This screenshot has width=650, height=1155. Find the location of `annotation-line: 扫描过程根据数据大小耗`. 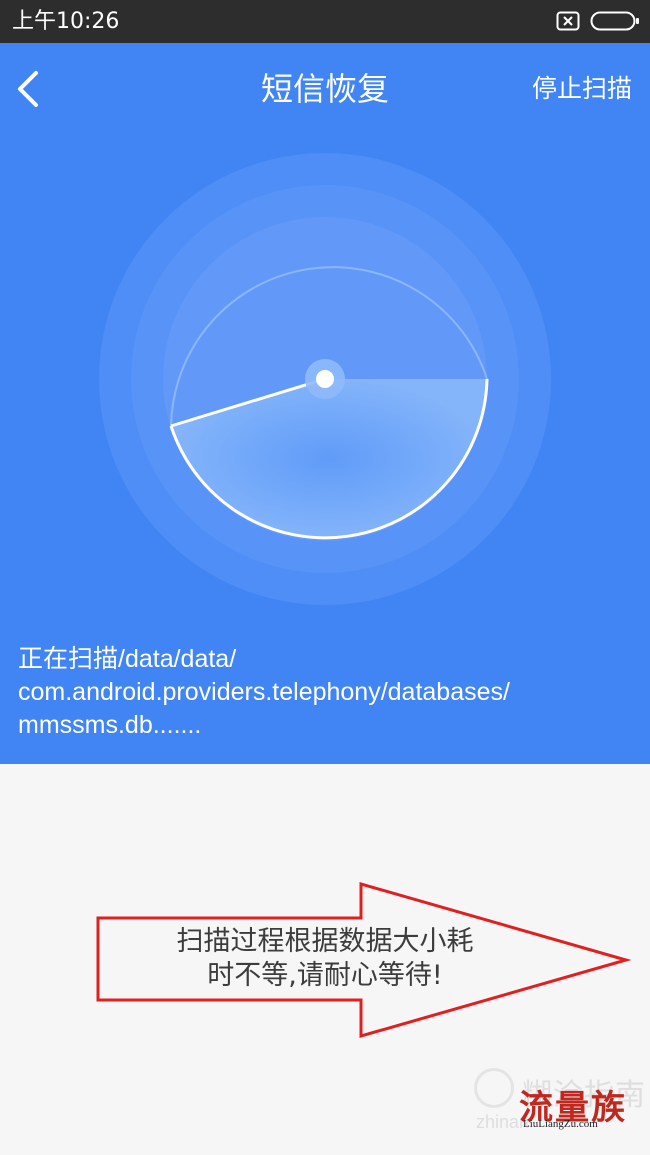

annotation-line: 扫描过程根据数据大小耗 is located at coordinates (325, 941).